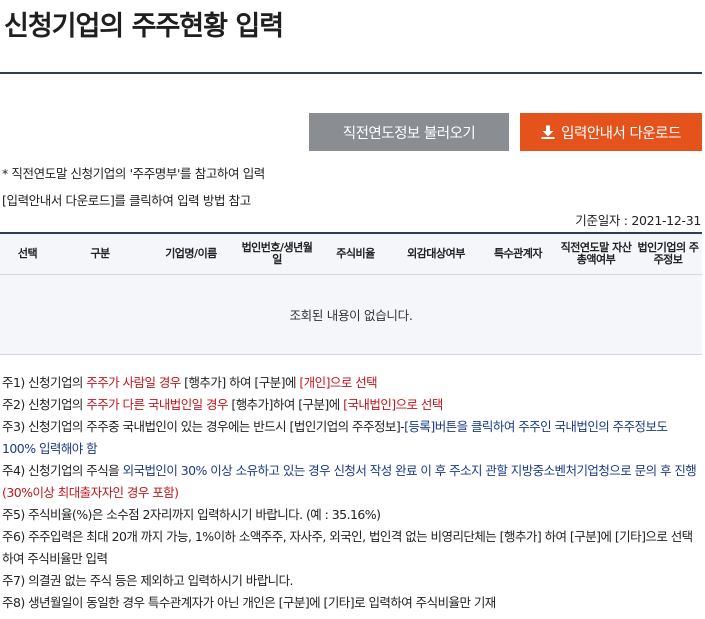 The image size is (705, 619). What do you see at coordinates (668, 254) in the screenshot?
I see `column-header-corp-shareholder-info: 법인기업의 주주정보` at bounding box center [668, 254].